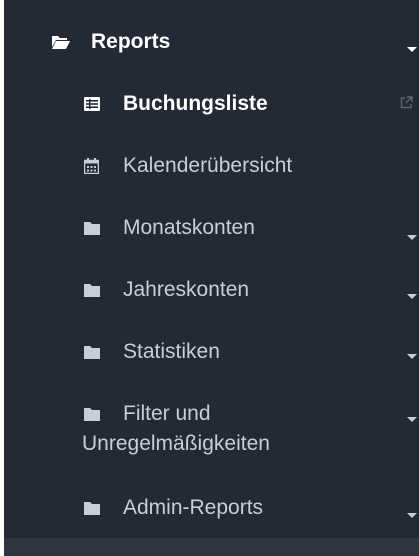  What do you see at coordinates (211, 430) in the screenshot?
I see `sidebar-item-filter-unregelmaessigkeiten: Filter und Unregelmäßigkeiten` at bounding box center [211, 430].